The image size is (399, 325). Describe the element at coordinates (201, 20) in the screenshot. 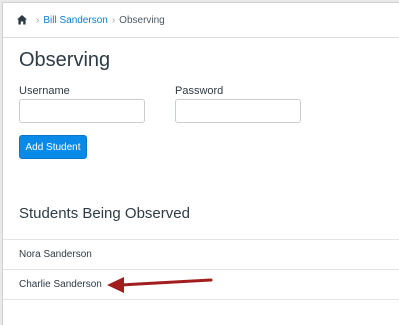

I see `breadcrumb: › Bill Sanderson › Observing` at that location.